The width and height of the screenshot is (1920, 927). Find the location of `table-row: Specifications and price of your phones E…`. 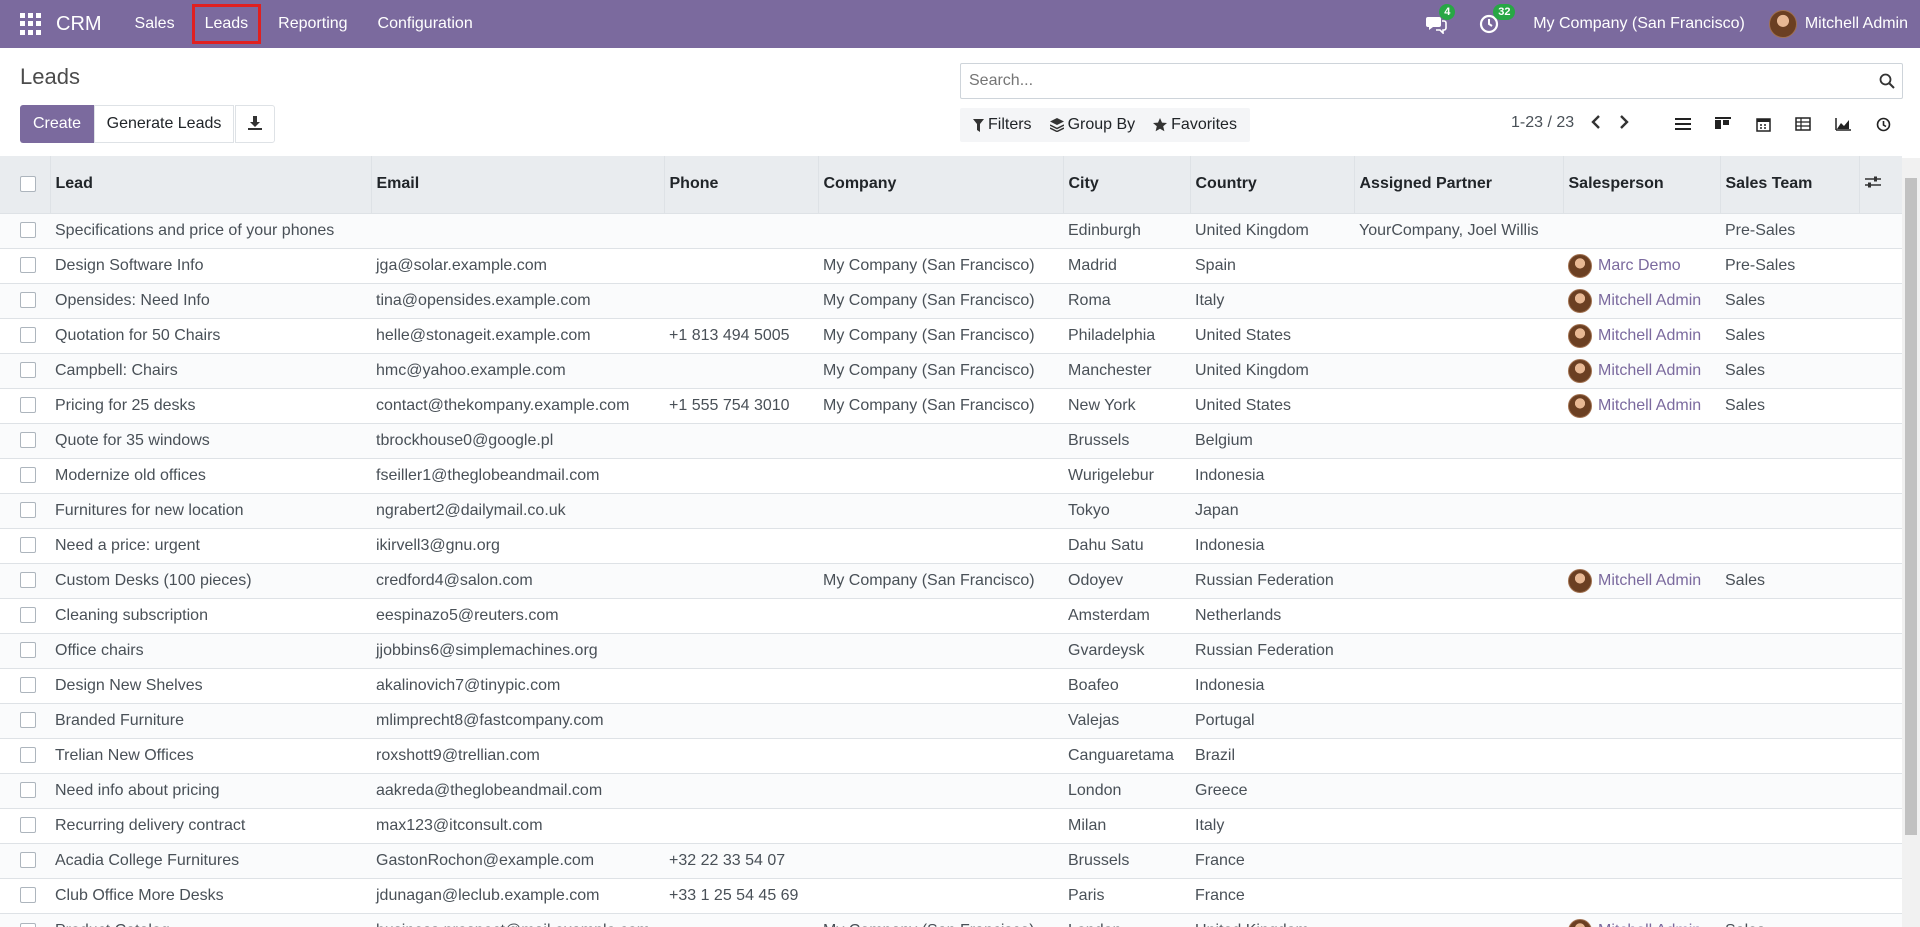

table-row: Specifications and price of your phones E… is located at coordinates (951, 230).